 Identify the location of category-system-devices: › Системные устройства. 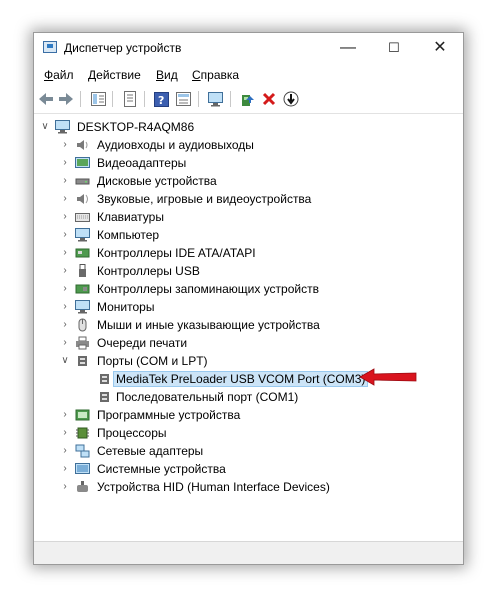
(248, 469).